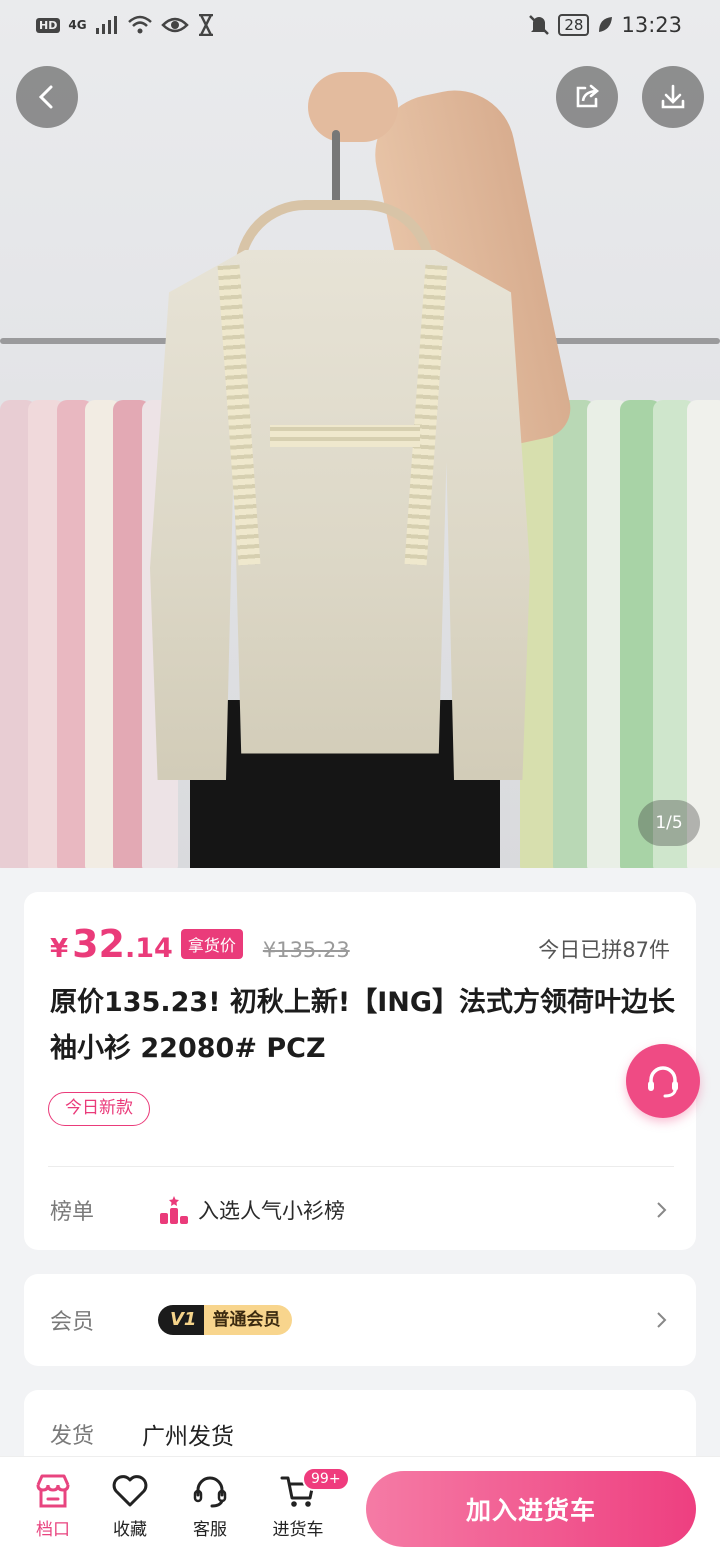 This screenshot has height=1560, width=720. What do you see at coordinates (106, 25) in the screenshot?
I see `signal-icon` at bounding box center [106, 25].